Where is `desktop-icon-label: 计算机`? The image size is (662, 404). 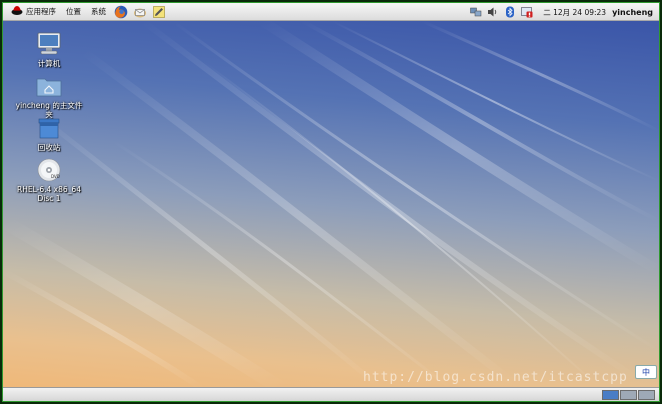 desktop-icon-label: 计算机 is located at coordinates (49, 63).